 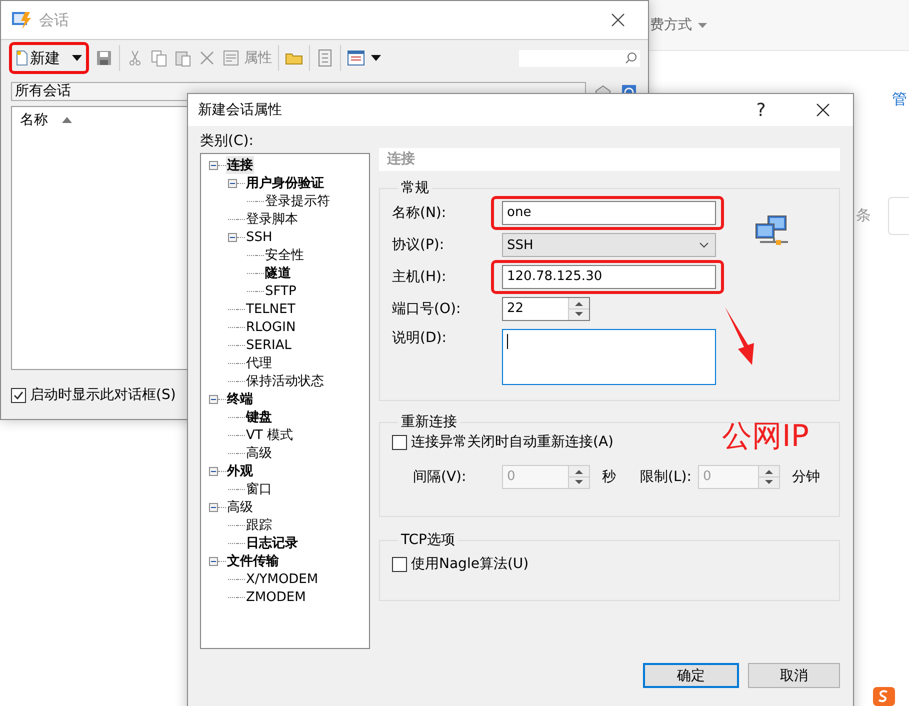 What do you see at coordinates (666, 477) in the screenshot?
I see `field-label: 限制(L):` at bounding box center [666, 477].